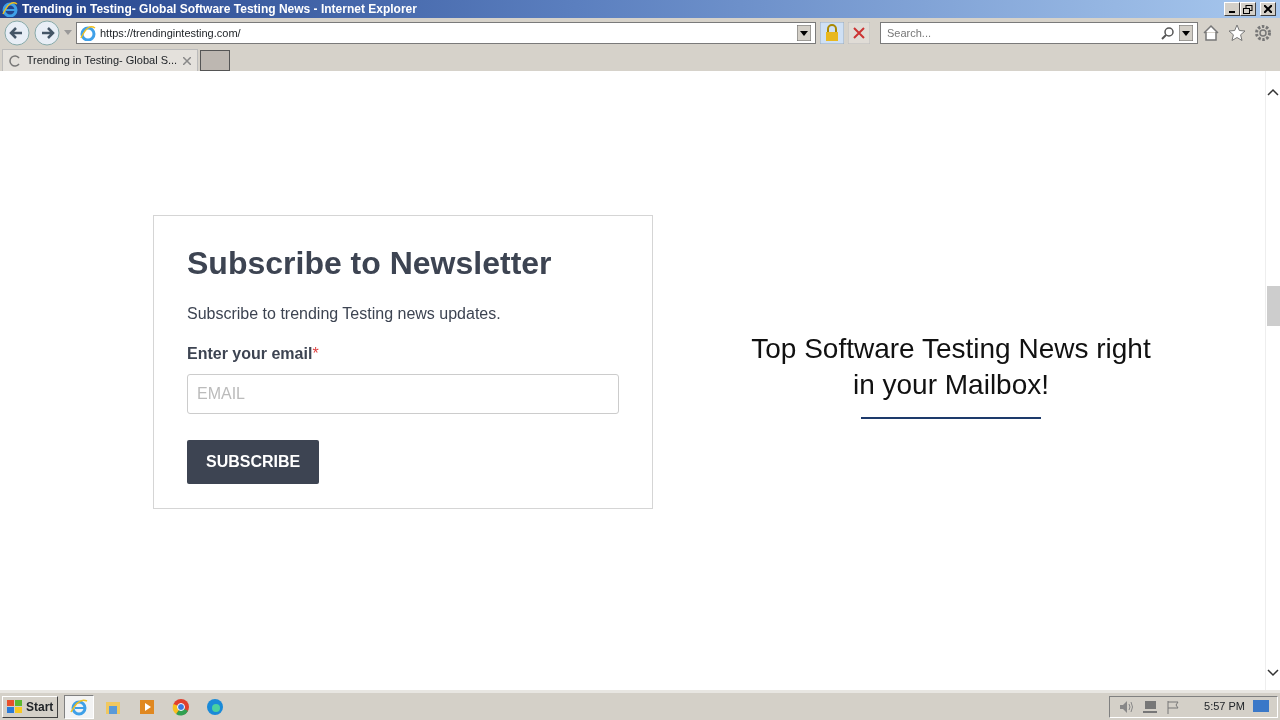 This screenshot has width=1280, height=720. I want to click on newsletter-heading: Subscribe to Newsletter, so click(370, 263).